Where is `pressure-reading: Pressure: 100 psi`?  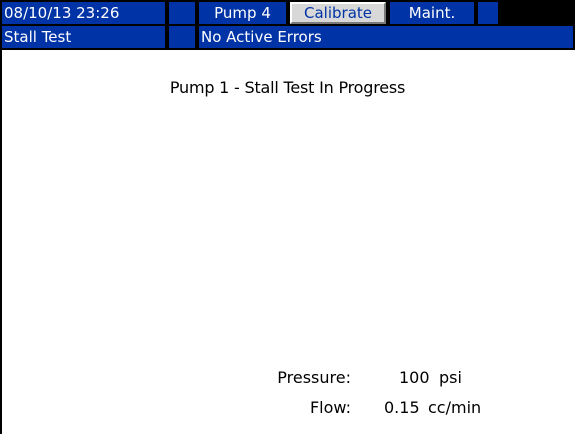
pressure-reading: Pressure: 100 psi is located at coordinates (287, 379).